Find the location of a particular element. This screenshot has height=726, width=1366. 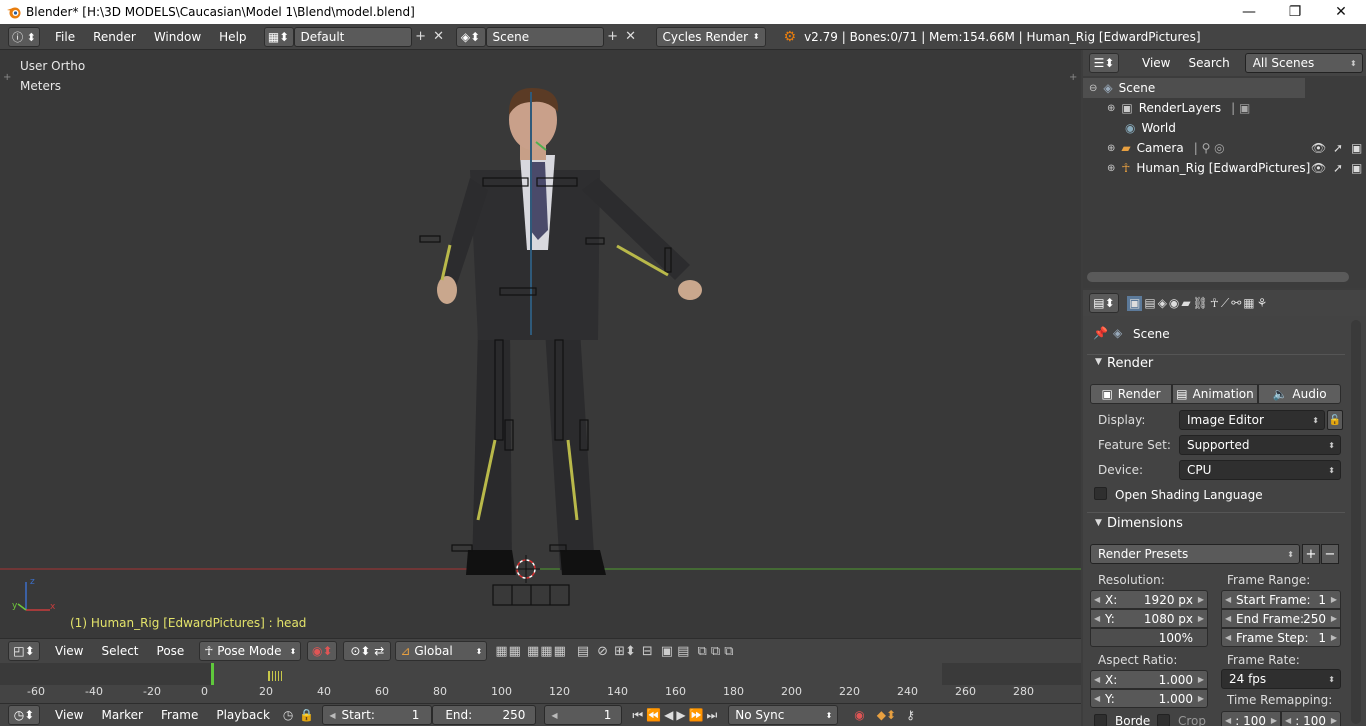

scene-tab-icon: ◈ is located at coordinates (1162, 303).